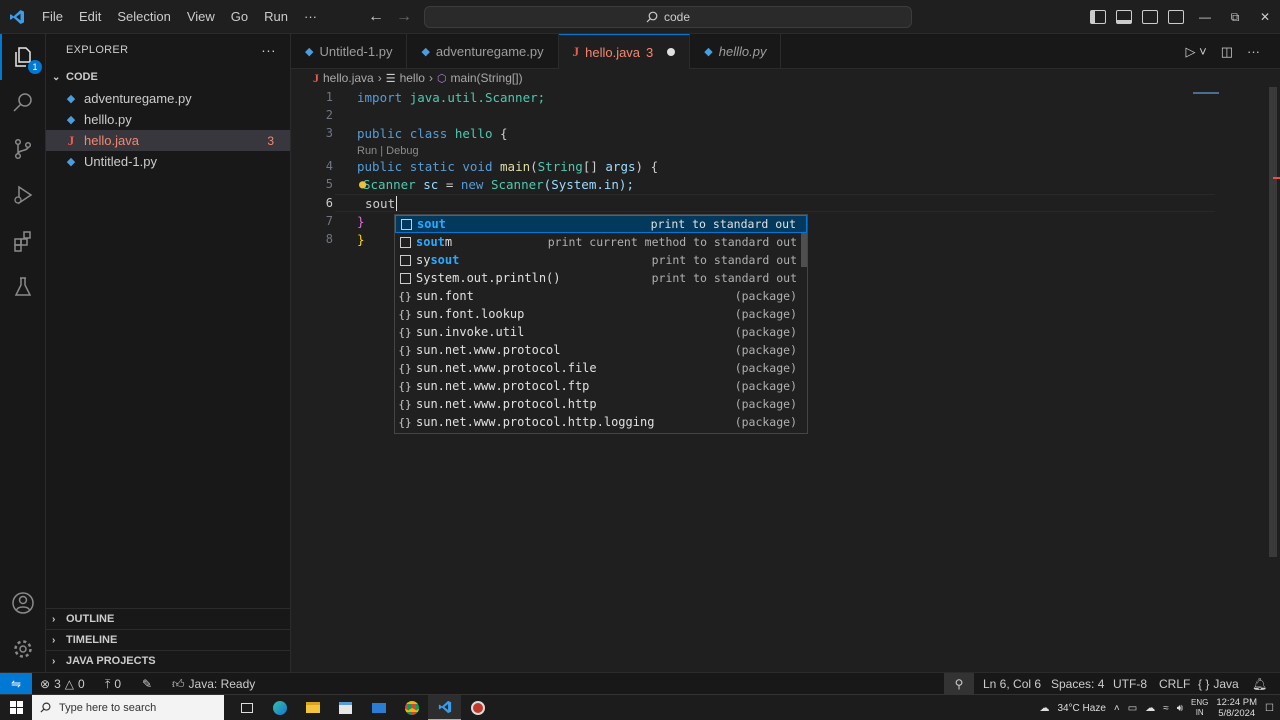 This screenshot has height=720, width=1280. What do you see at coordinates (1236, 708) in the screenshot?
I see `clock: 12:24 PM 5/8/2024` at bounding box center [1236, 708].